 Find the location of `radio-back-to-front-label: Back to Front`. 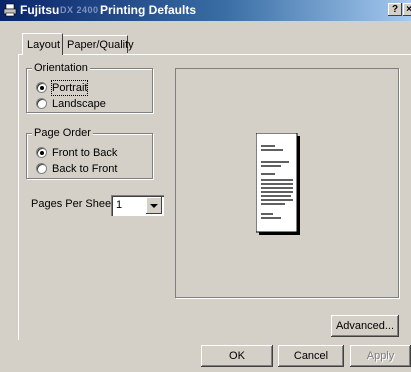

radio-back-to-front-label: Back to Front is located at coordinates (84, 169).